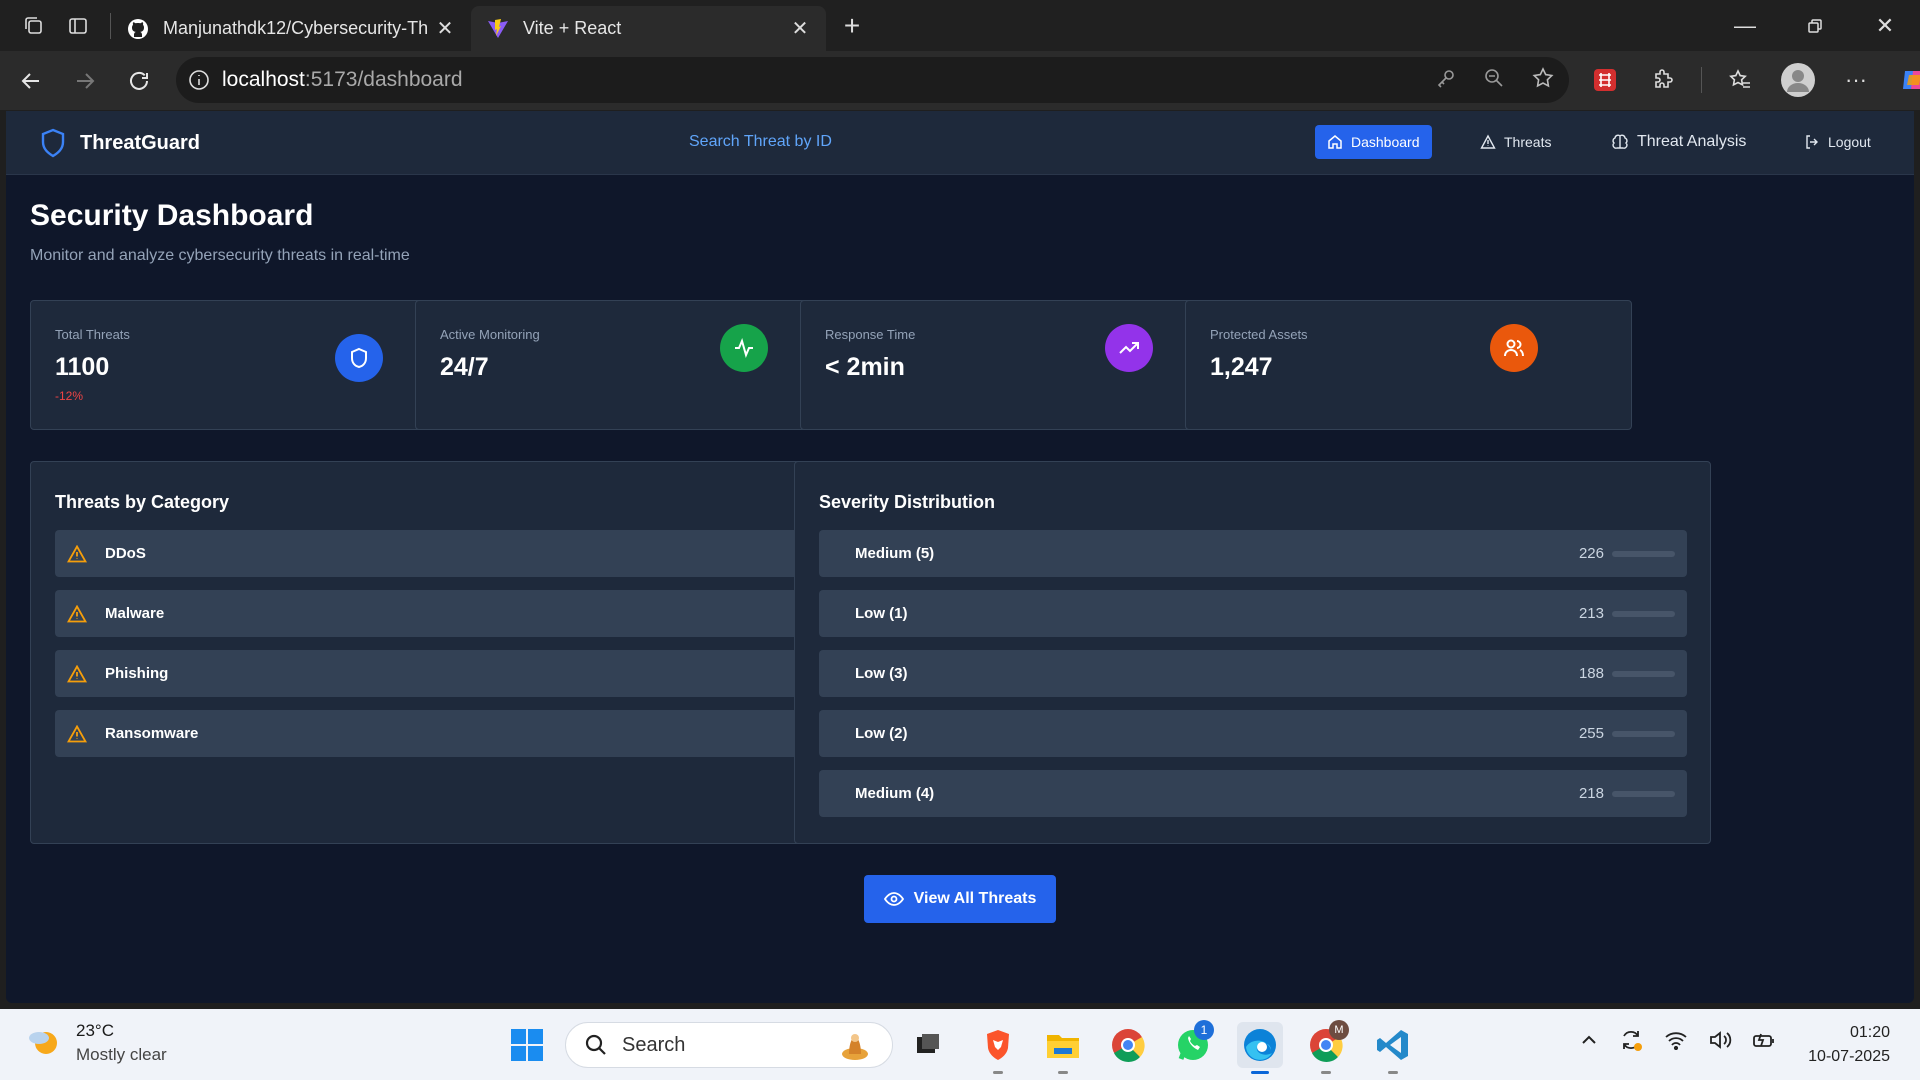 The height and width of the screenshot is (1080, 1920). I want to click on nav-logout: Logout, so click(1837, 142).